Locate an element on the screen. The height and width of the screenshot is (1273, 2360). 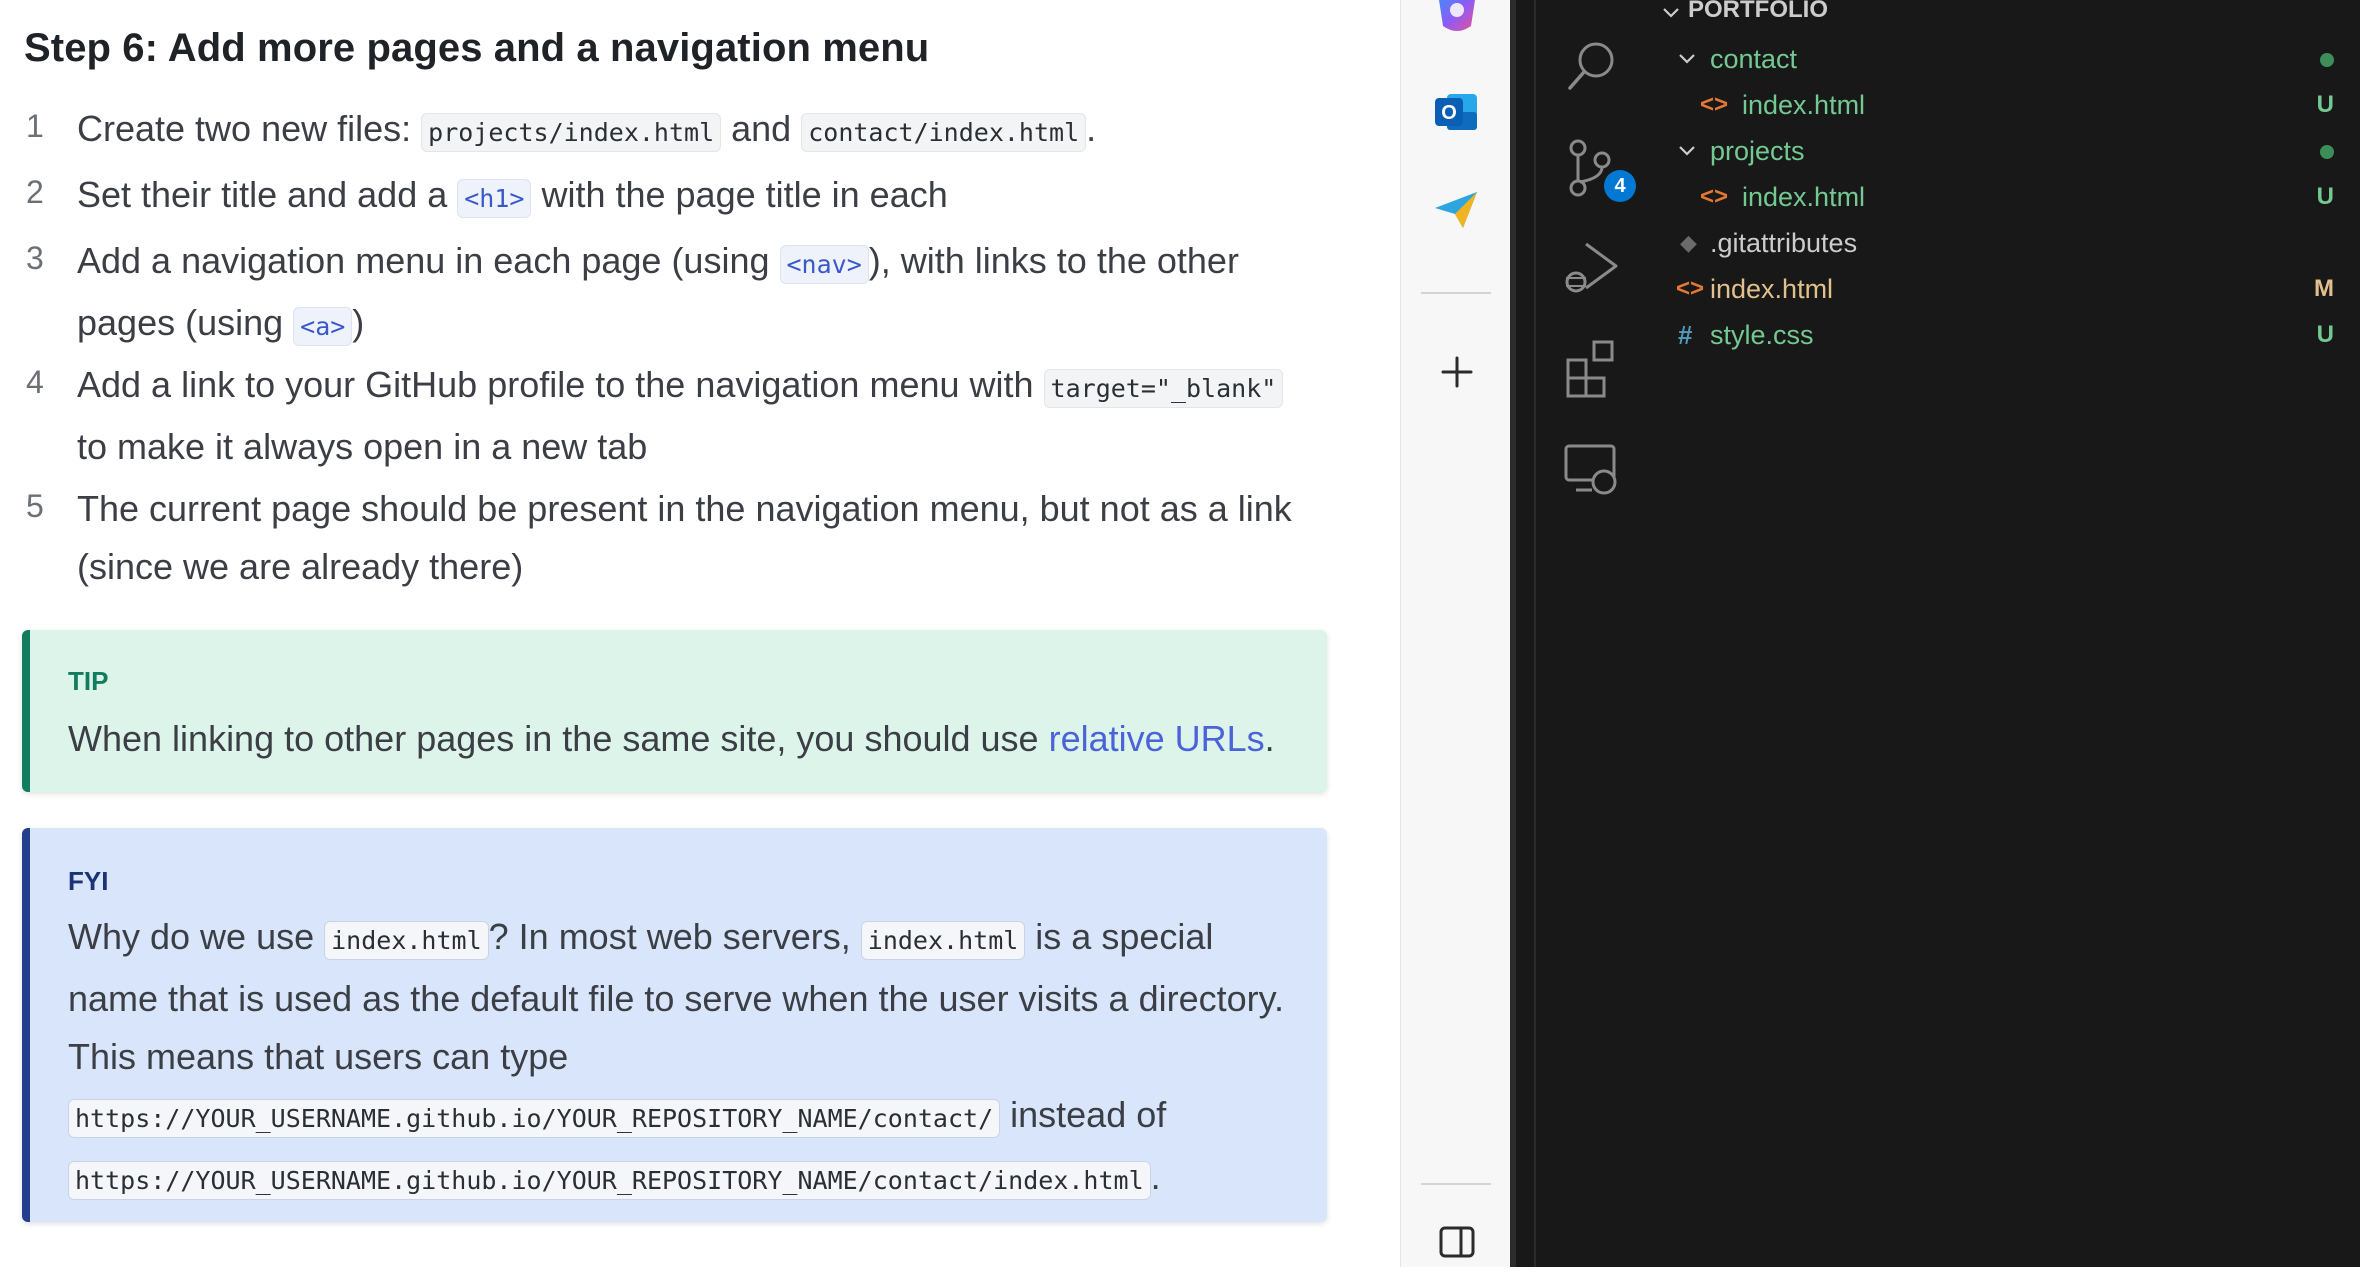
source-control-badge: 4 is located at coordinates (1620, 186).